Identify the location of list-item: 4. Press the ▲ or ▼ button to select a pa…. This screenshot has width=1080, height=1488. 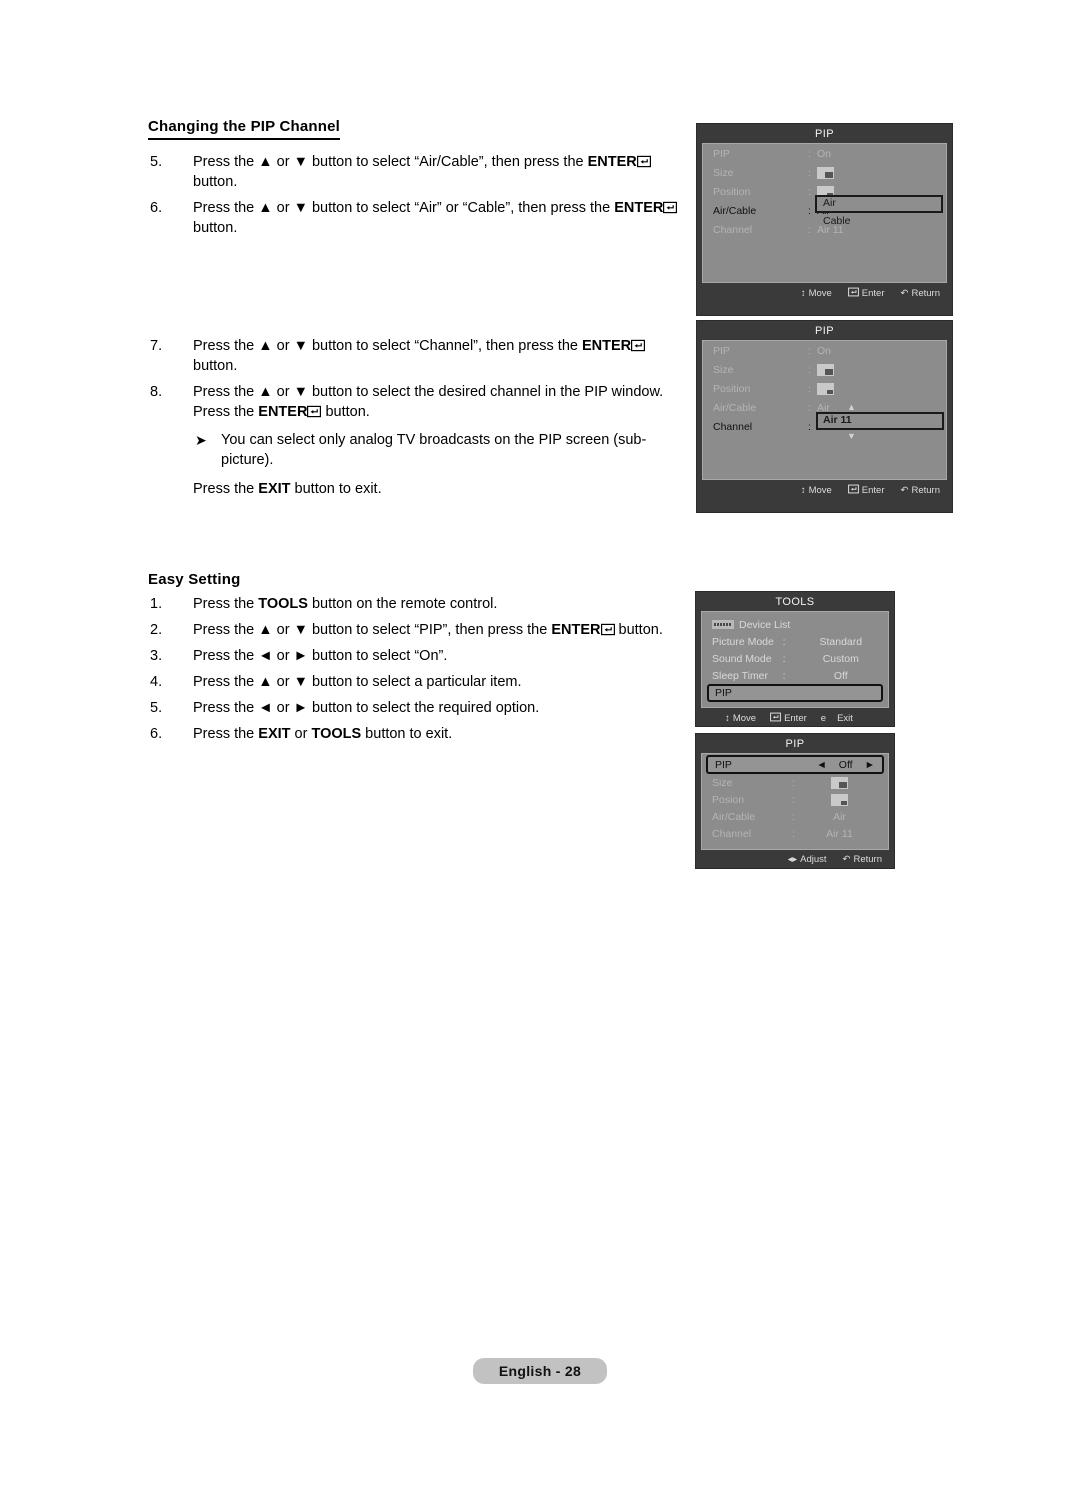
(413, 682).